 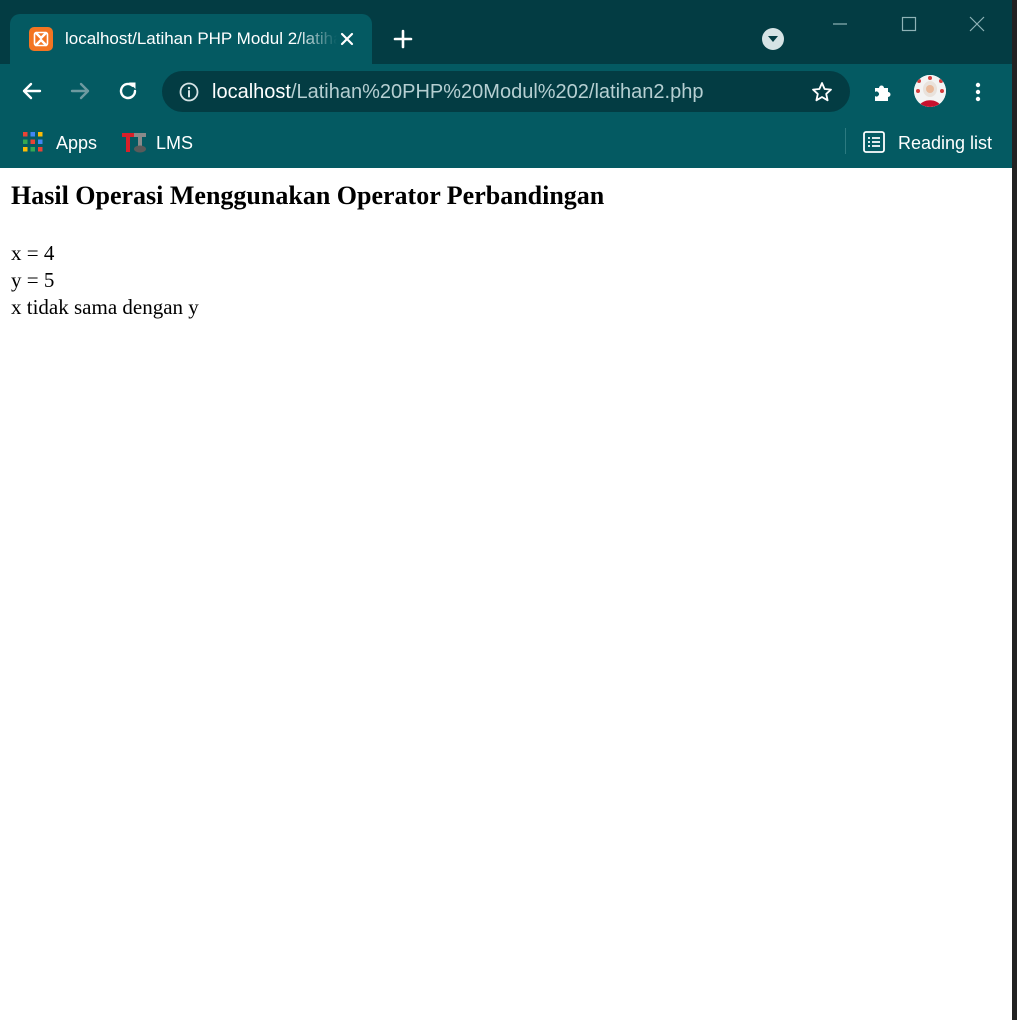 I want to click on bookmark-star-icon, so click(x=822, y=92).